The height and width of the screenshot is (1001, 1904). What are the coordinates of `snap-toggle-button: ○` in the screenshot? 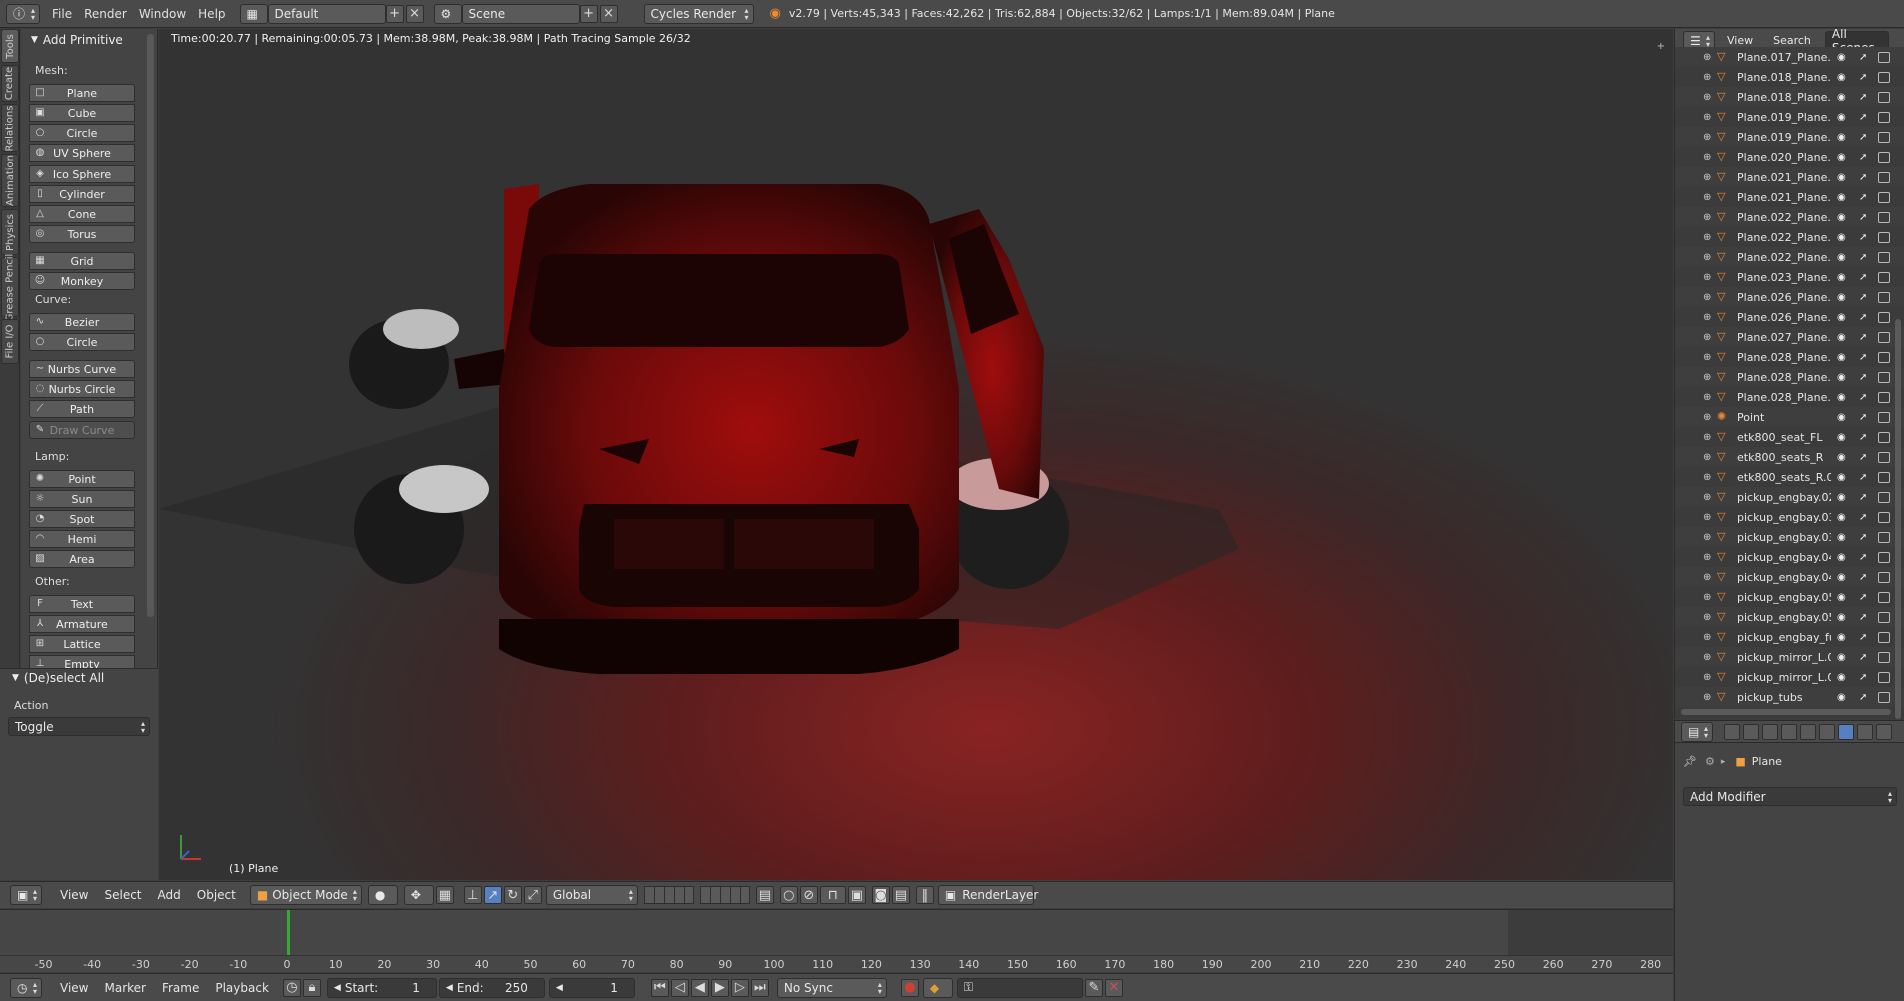 It's located at (788, 895).